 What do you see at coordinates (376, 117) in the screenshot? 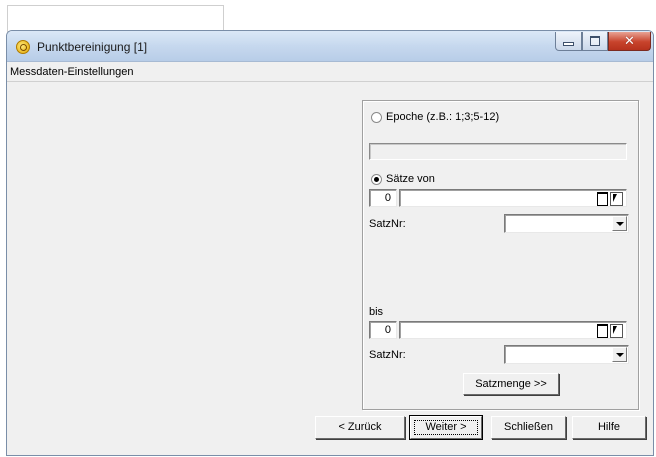
I see `epoche-radio` at bounding box center [376, 117].